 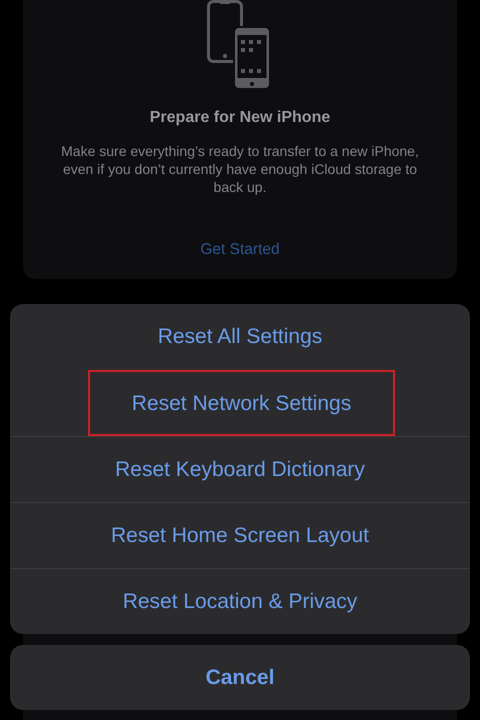 What do you see at coordinates (240, 601) in the screenshot?
I see `sheet-option: Reset Location & Privacy` at bounding box center [240, 601].